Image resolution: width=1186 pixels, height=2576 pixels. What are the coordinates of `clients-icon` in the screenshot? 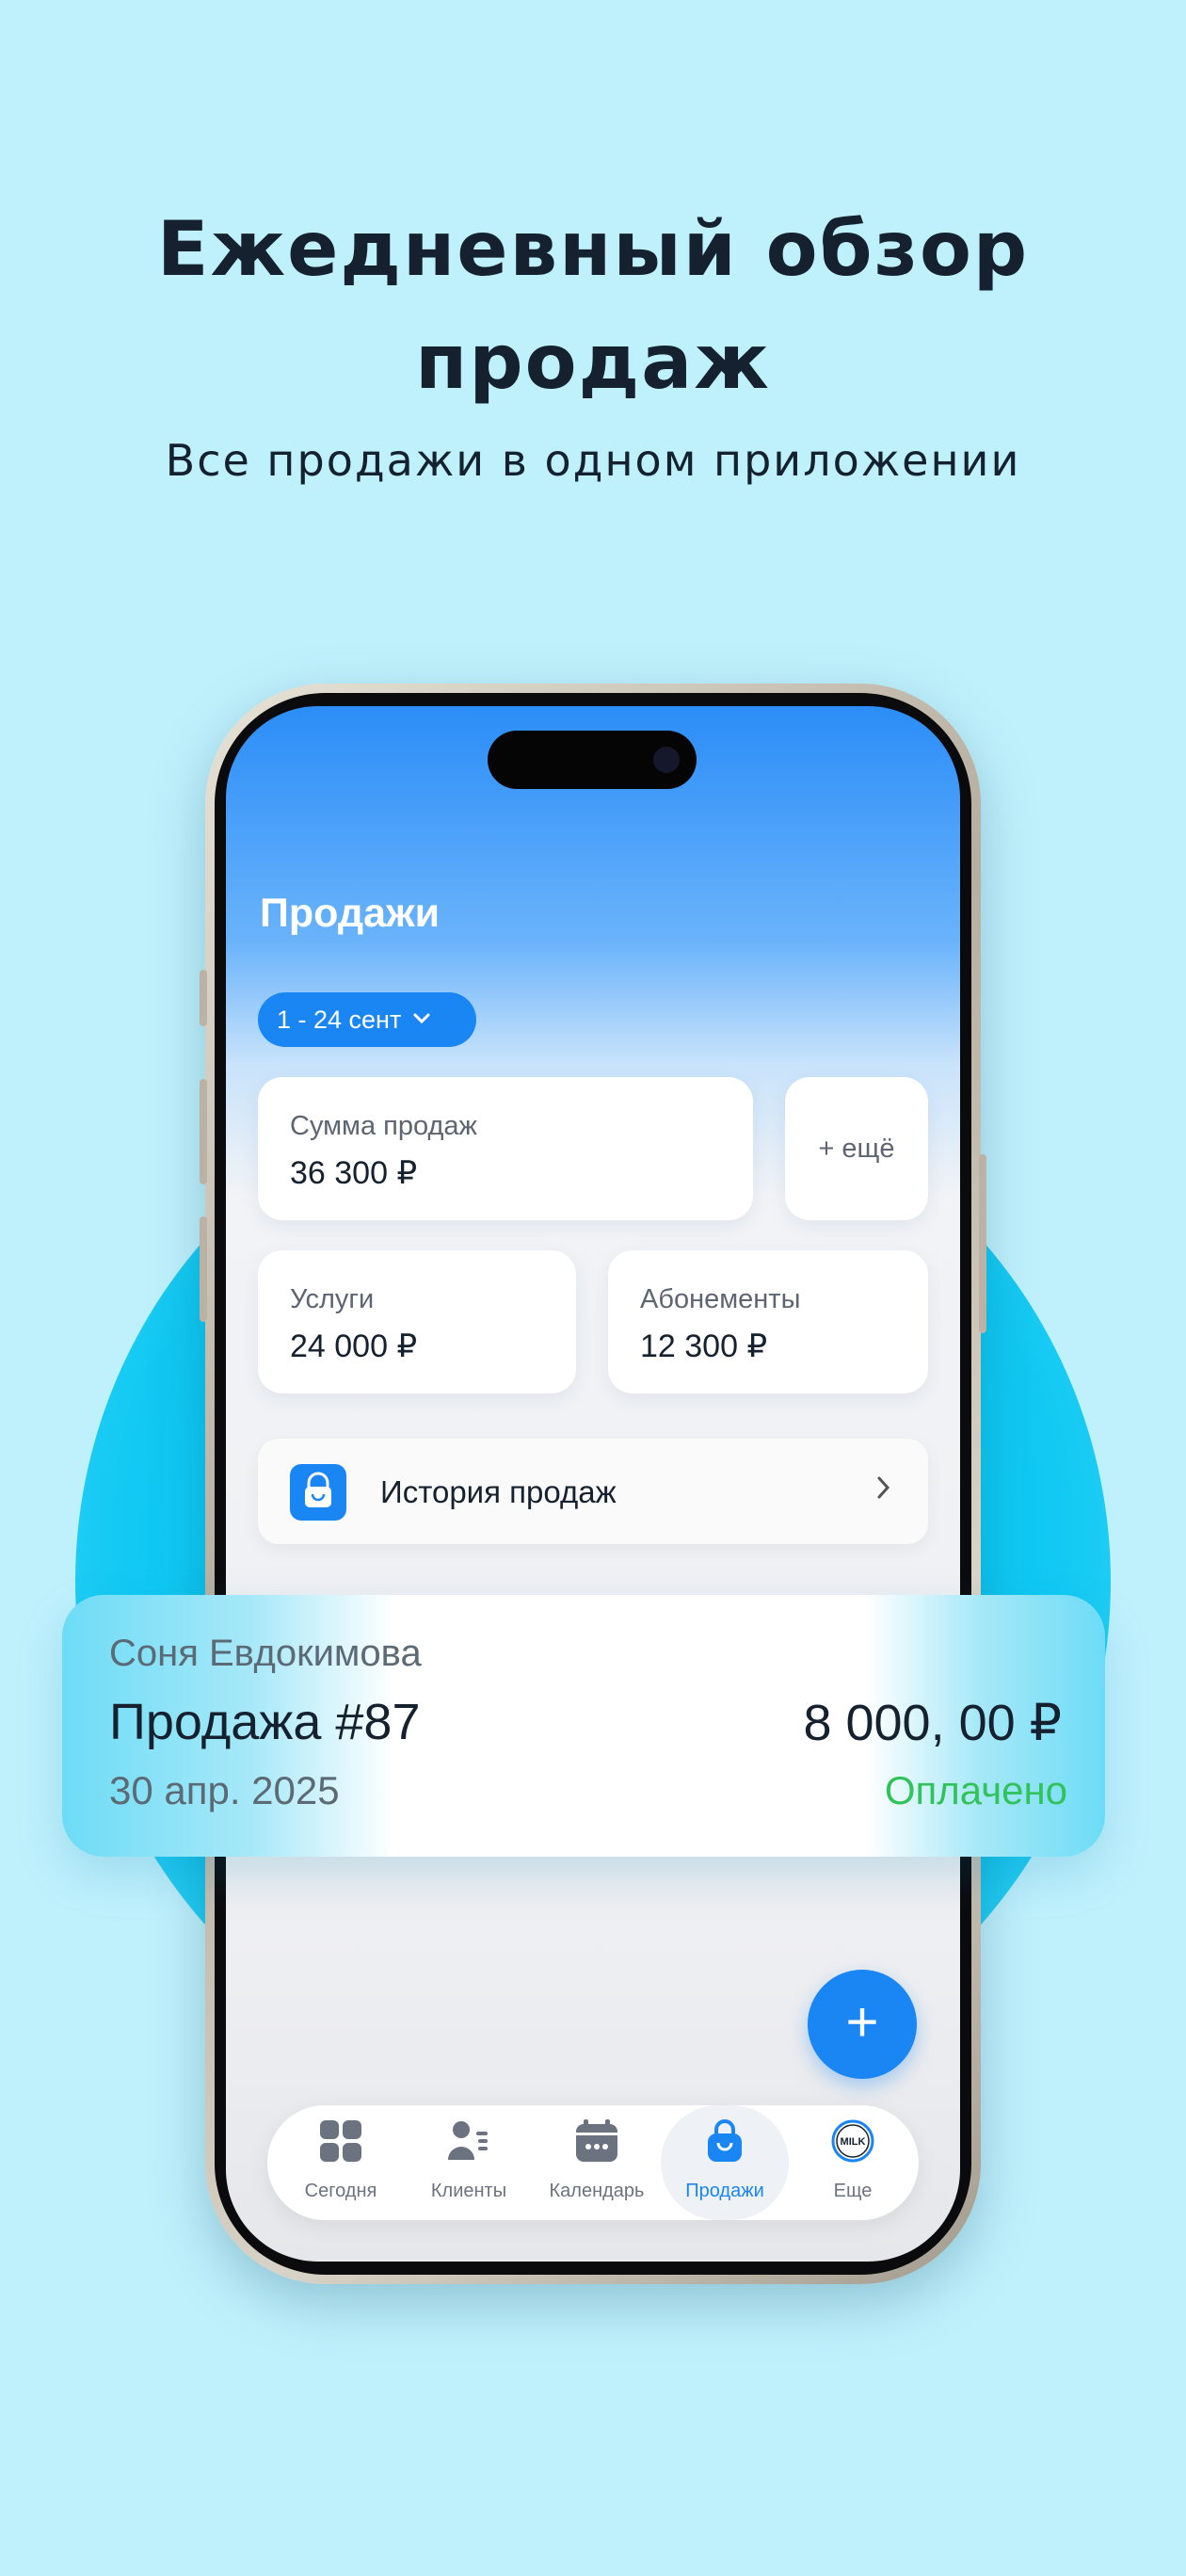 It's located at (468, 2140).